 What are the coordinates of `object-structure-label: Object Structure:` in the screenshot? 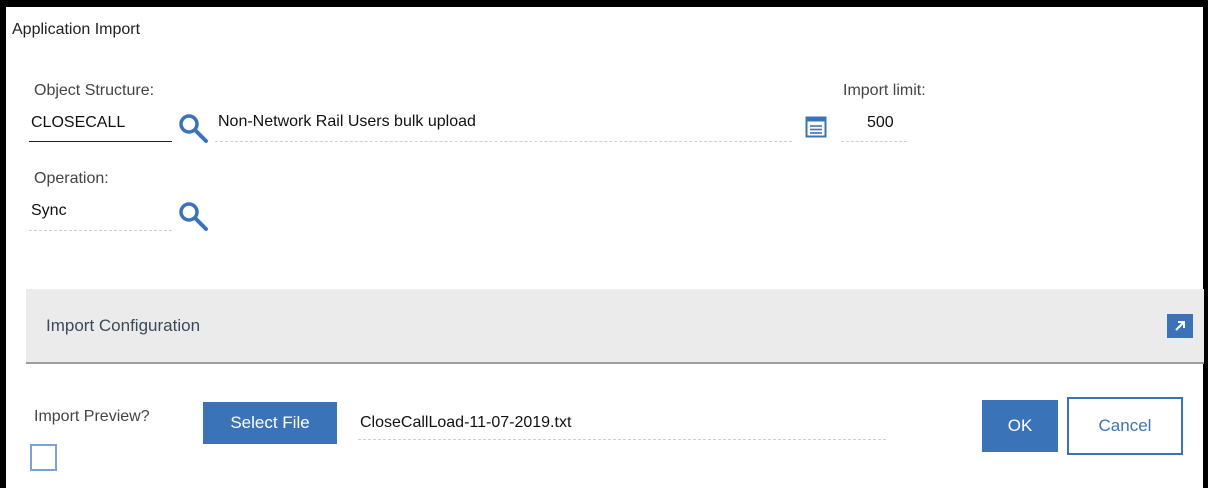 It's located at (94, 90).